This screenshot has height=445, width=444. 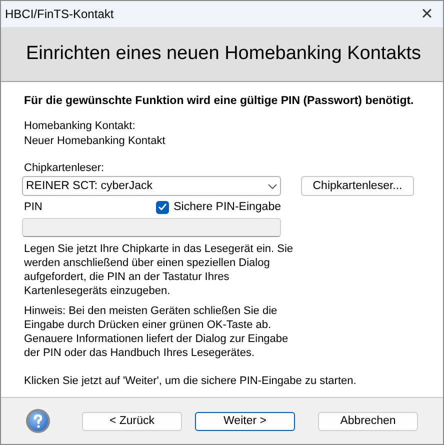 What do you see at coordinates (427, 14) in the screenshot?
I see `close-button: ×` at bounding box center [427, 14].